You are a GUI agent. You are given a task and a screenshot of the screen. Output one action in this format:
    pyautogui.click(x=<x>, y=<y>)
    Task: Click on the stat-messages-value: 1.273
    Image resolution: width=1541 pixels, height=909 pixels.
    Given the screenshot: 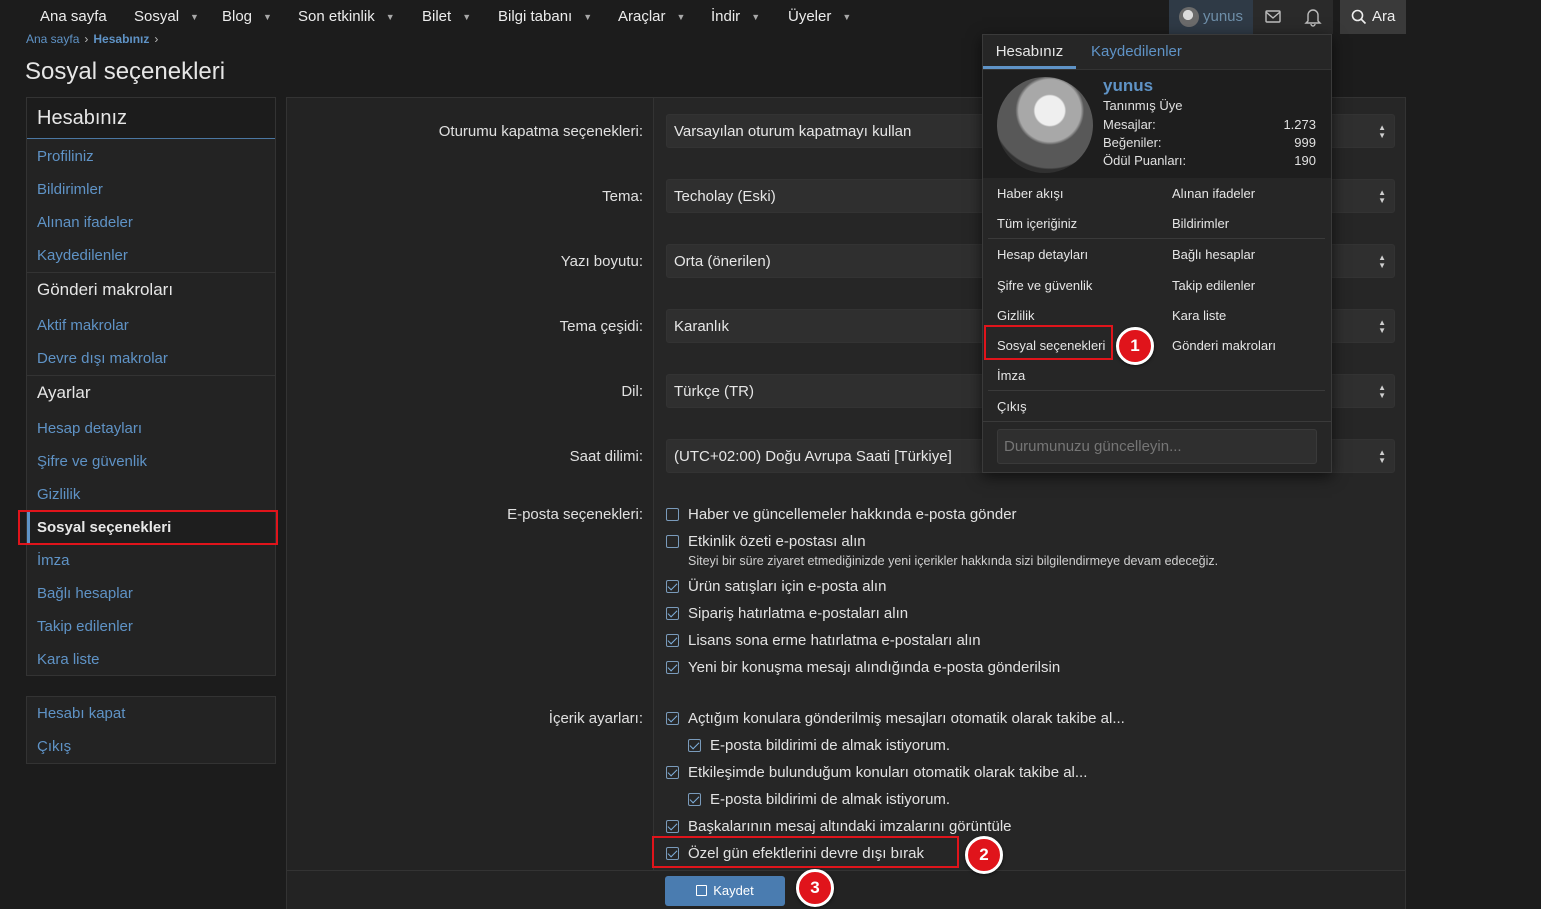 What is the action you would take?
    pyautogui.click(x=1299, y=124)
    